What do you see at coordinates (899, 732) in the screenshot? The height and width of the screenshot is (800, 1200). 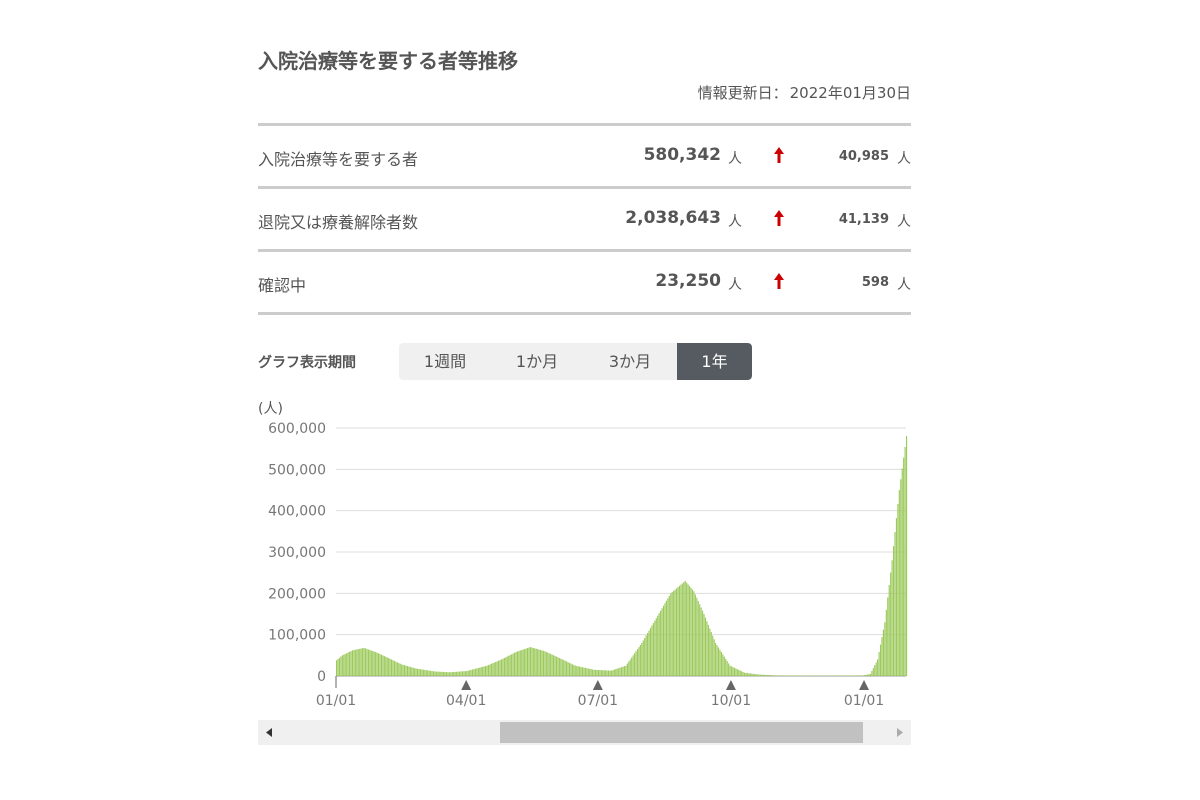 I see `scroll-right-button` at bounding box center [899, 732].